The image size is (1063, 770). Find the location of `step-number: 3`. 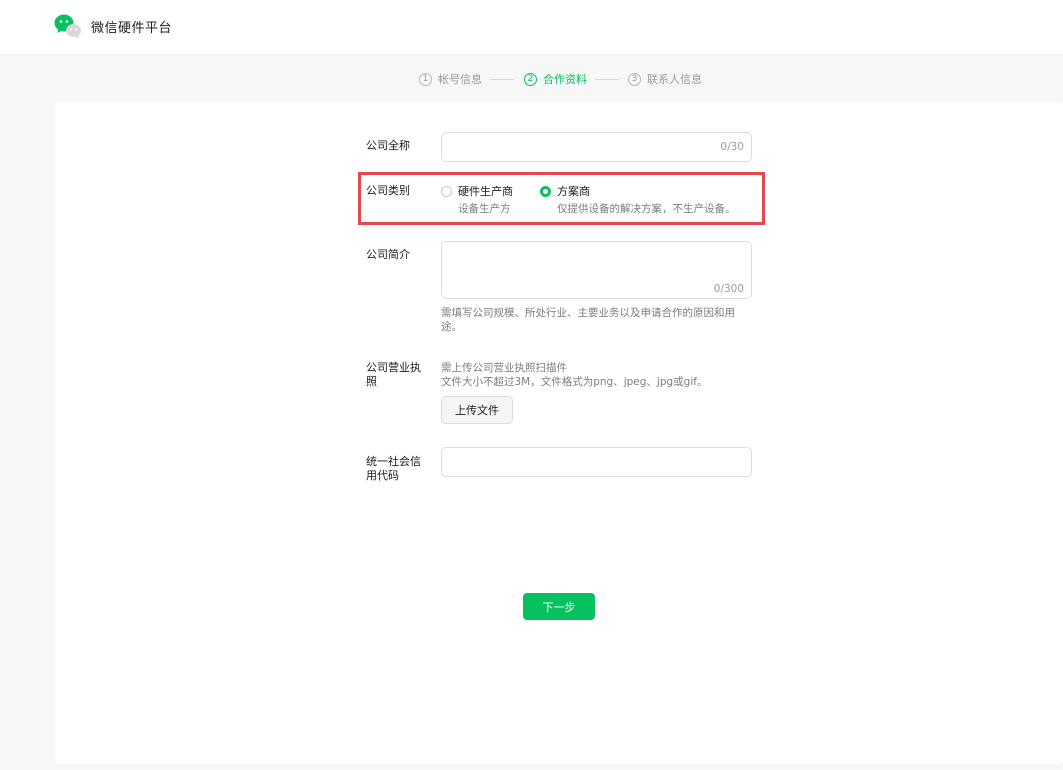

step-number: 3 is located at coordinates (634, 79).